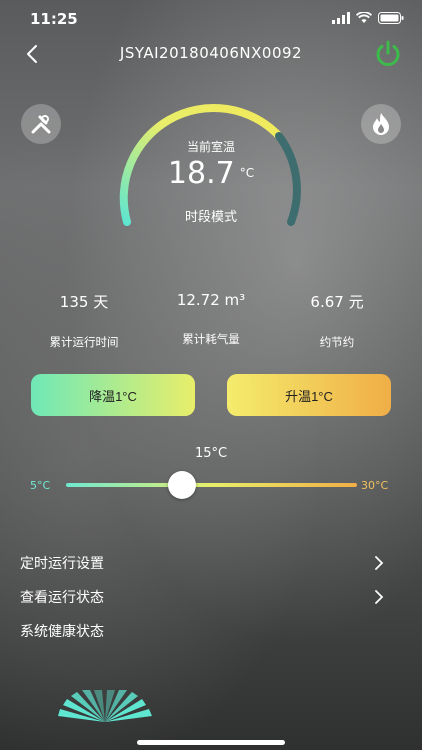 The height and width of the screenshot is (750, 422). I want to click on menu-item-label: 查看运行状态, so click(62, 598).